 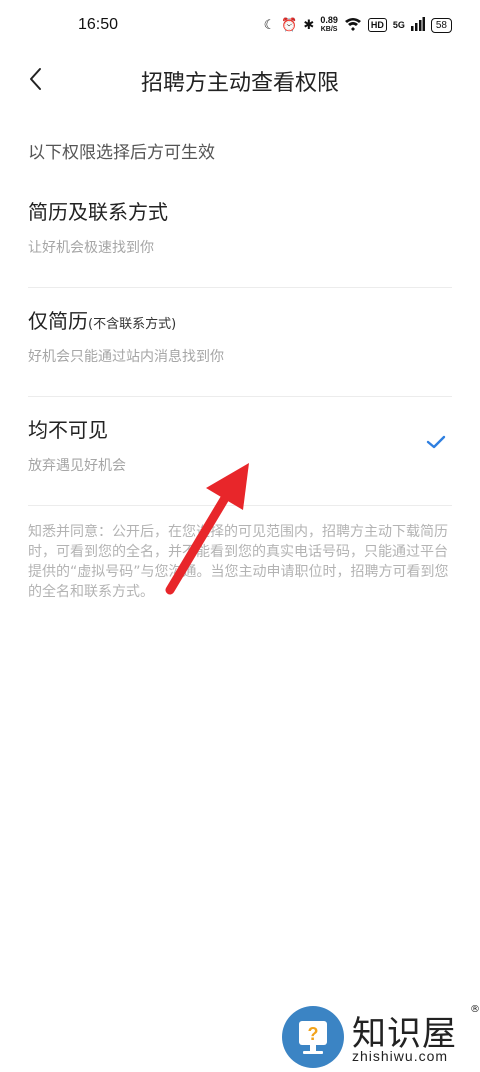 What do you see at coordinates (475, 1009) in the screenshot?
I see `registered-mark: ®` at bounding box center [475, 1009].